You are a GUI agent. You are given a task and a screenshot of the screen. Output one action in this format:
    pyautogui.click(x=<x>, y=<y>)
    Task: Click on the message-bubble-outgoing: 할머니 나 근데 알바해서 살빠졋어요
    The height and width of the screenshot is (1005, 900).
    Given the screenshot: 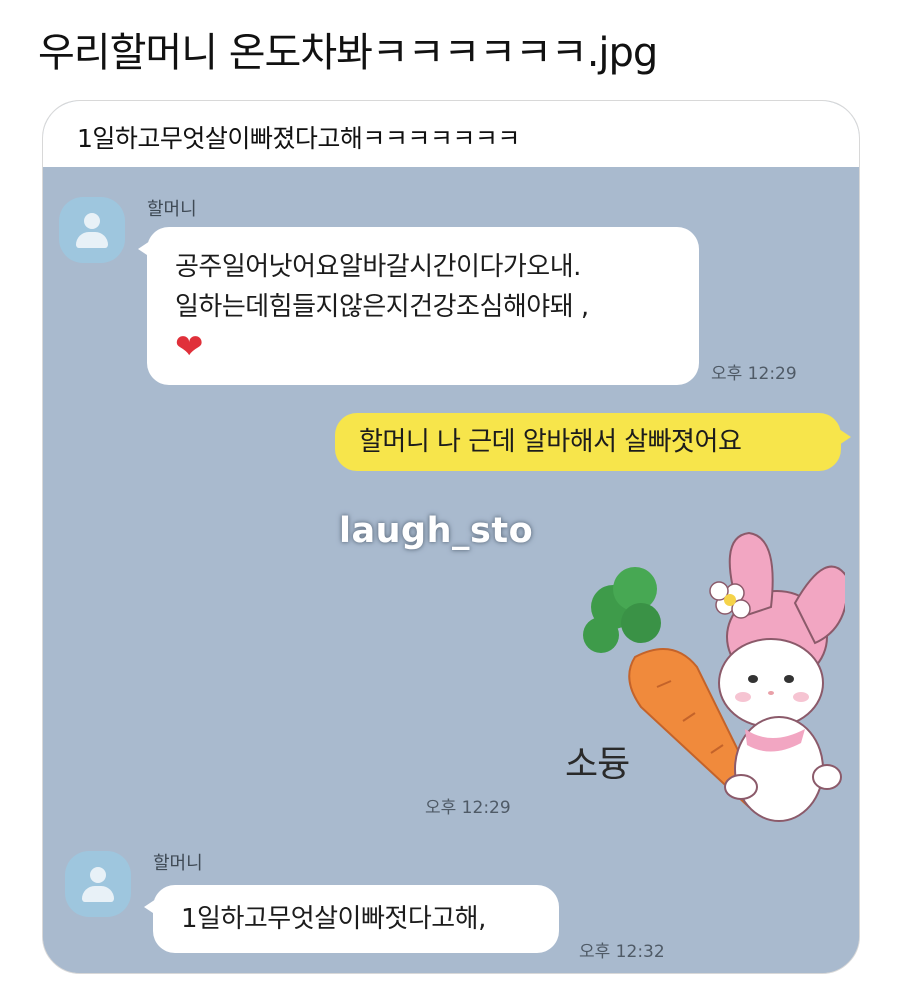 What is the action you would take?
    pyautogui.click(x=593, y=442)
    